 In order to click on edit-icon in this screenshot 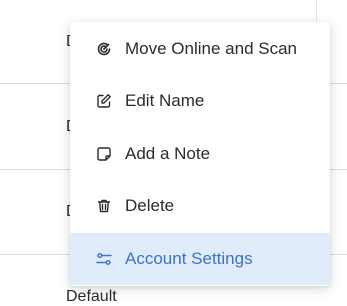, I will do `click(104, 101)`.